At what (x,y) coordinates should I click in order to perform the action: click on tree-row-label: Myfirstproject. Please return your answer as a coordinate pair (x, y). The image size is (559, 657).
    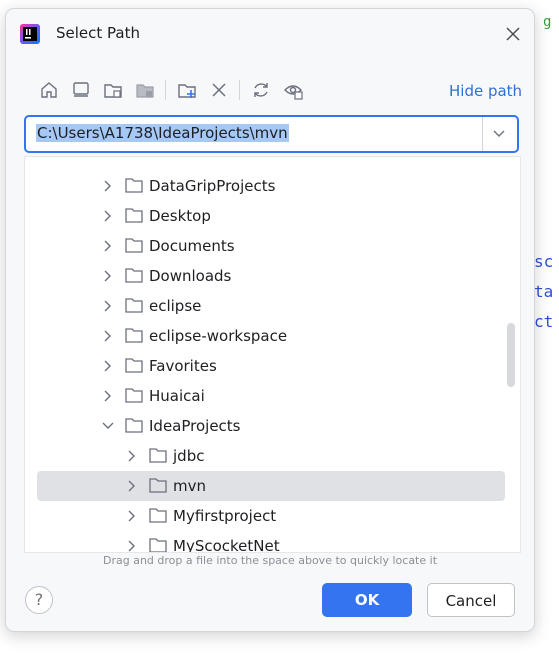
    Looking at the image, I should click on (225, 516).